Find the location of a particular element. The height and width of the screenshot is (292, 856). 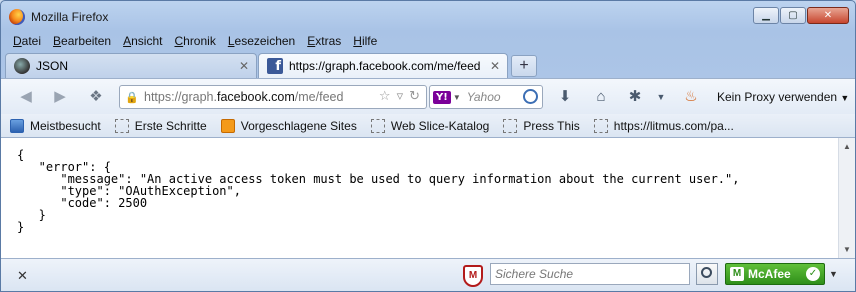

mcafee-button: M McAfee ✓ is located at coordinates (775, 274).